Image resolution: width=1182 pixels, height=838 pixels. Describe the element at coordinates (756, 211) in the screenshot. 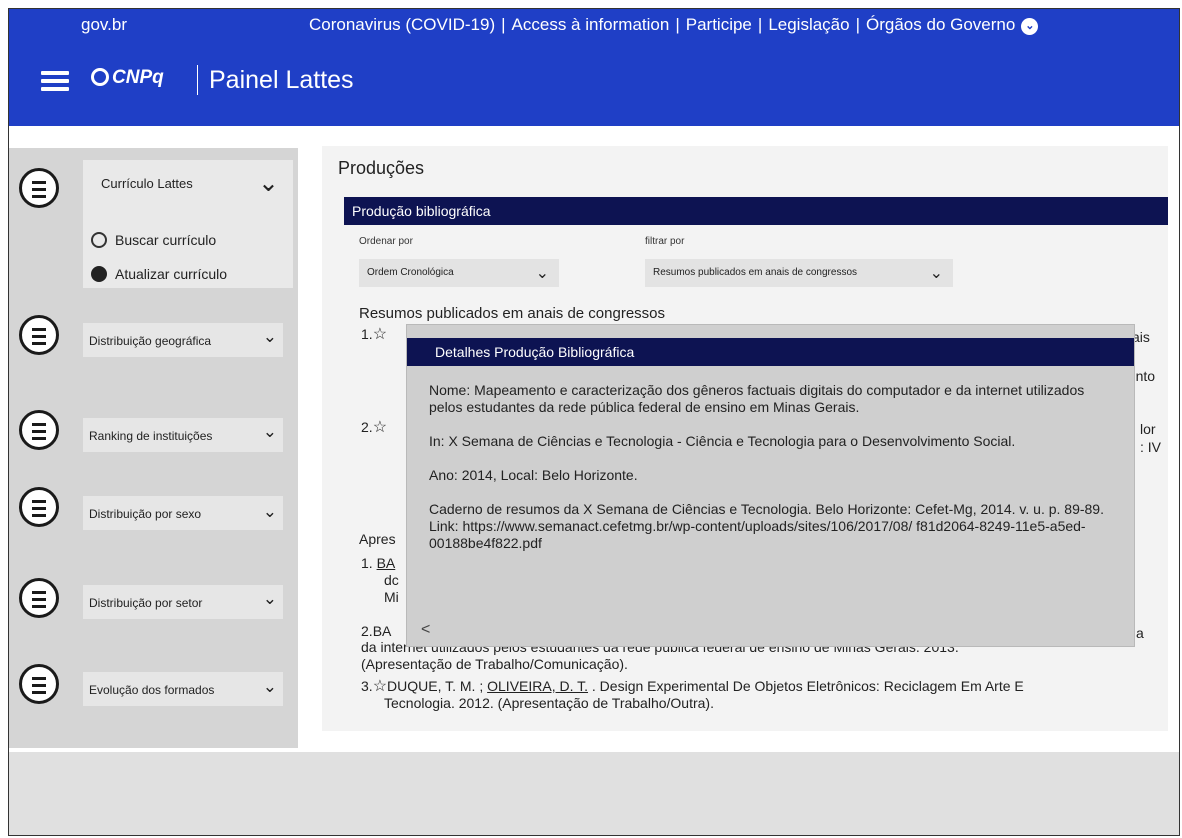

I see `producao-bibliografica-bar: Produção bibliográfica` at that location.